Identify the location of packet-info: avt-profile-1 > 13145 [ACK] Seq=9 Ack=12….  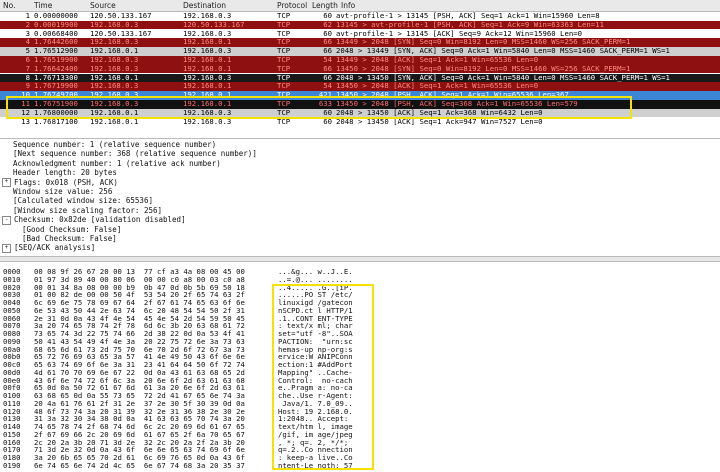
(459, 33).